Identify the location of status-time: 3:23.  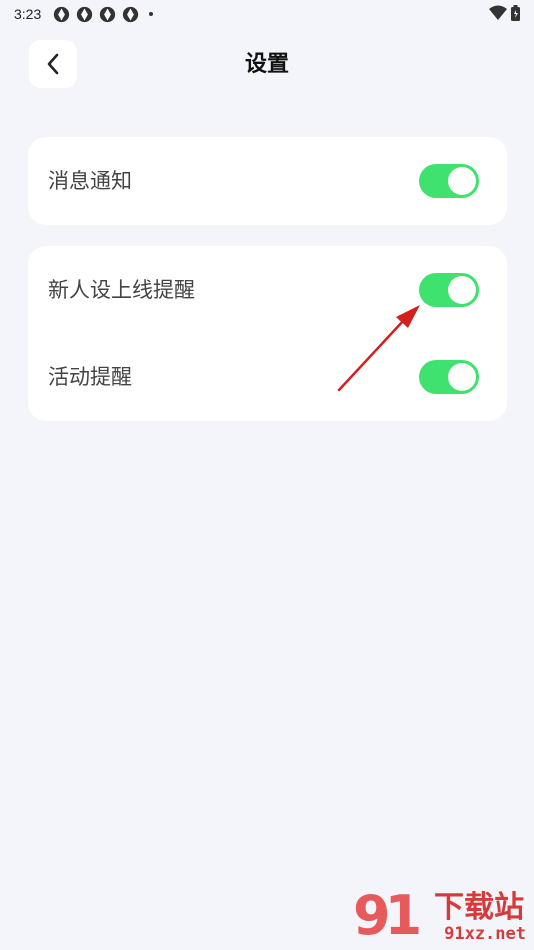
(28, 14).